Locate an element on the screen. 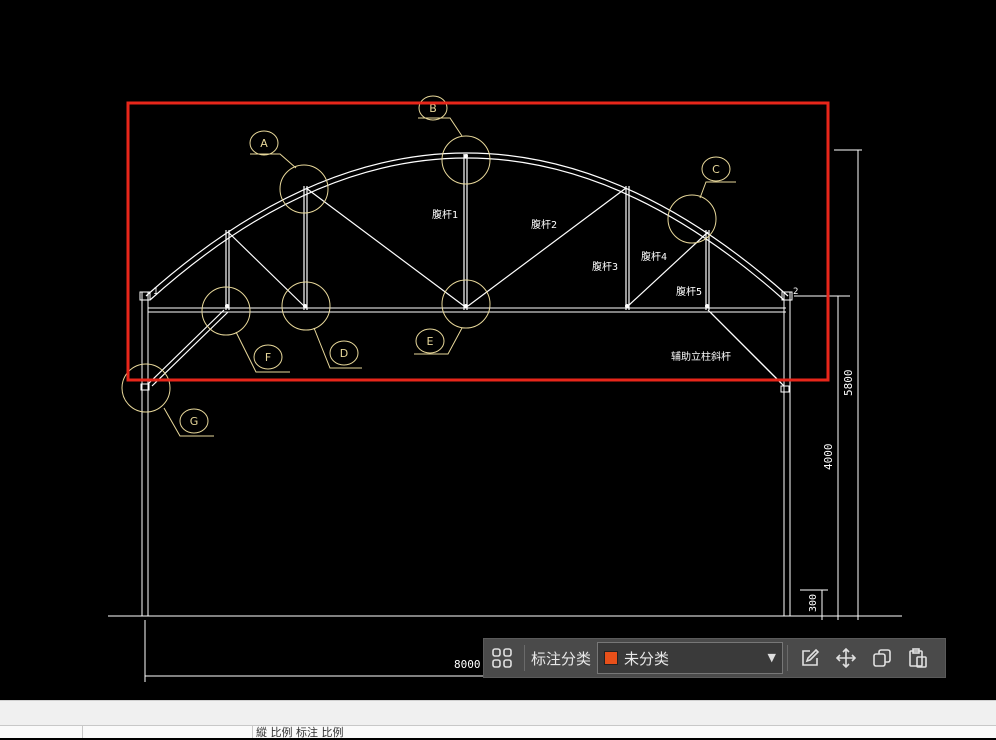  callout-e: E is located at coordinates (430, 341).